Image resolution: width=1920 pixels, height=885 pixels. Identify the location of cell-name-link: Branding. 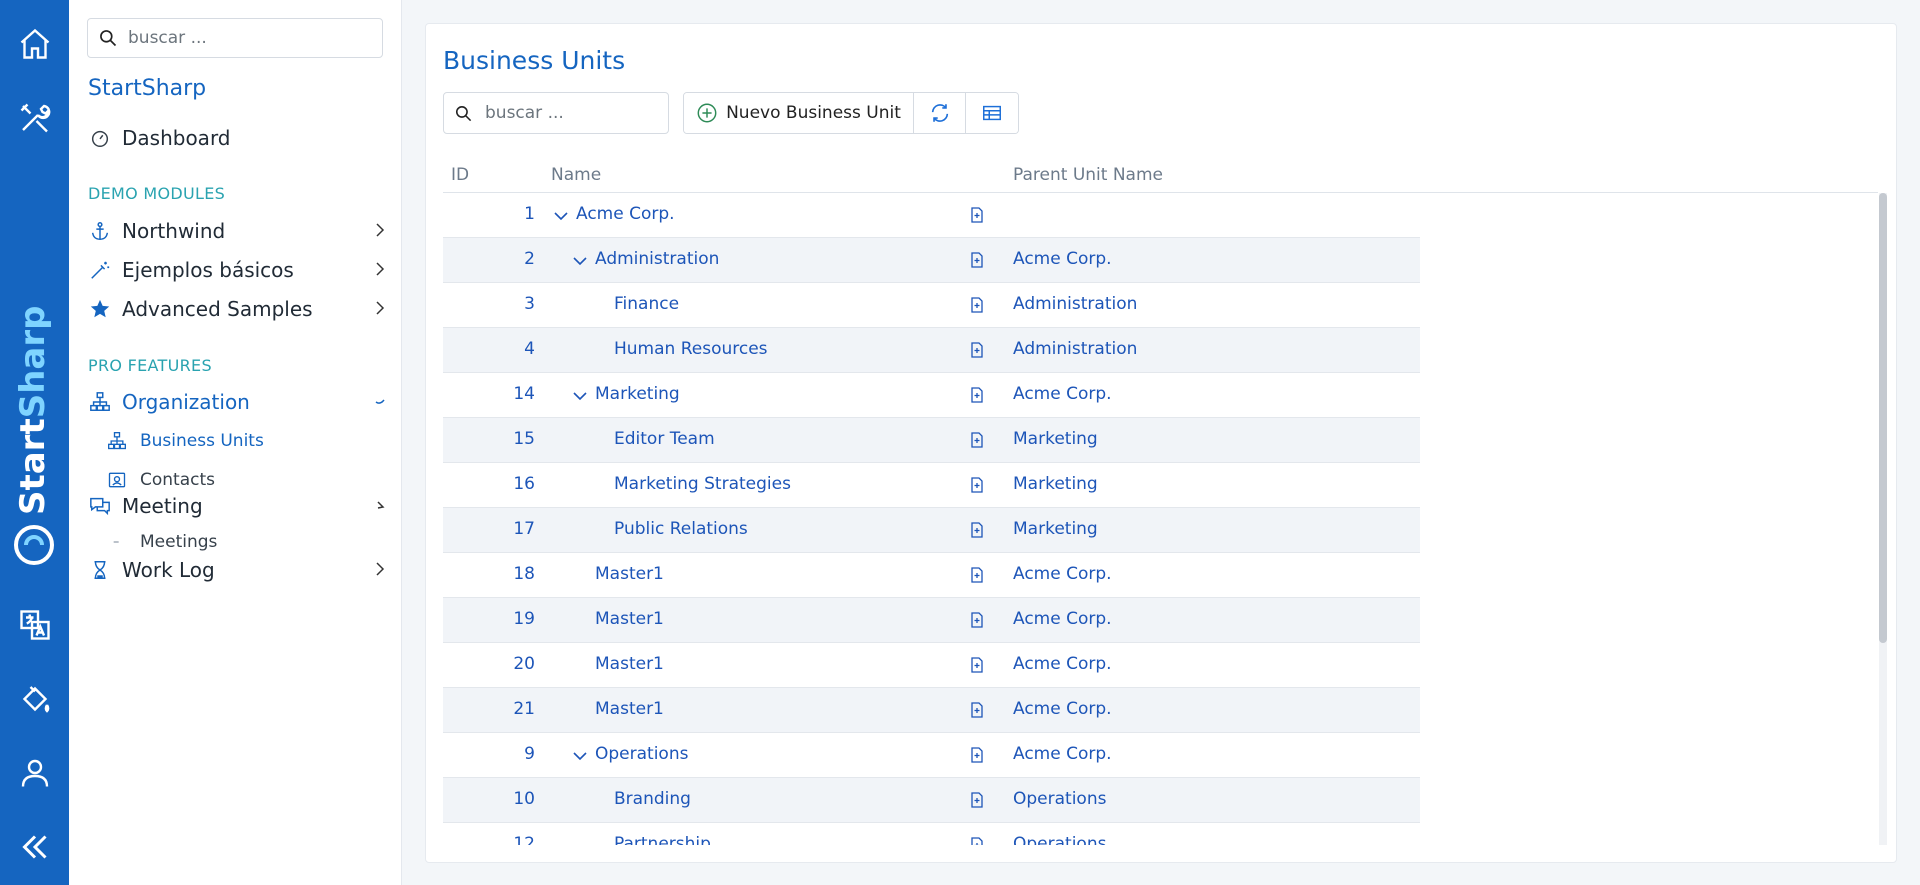
(652, 799).